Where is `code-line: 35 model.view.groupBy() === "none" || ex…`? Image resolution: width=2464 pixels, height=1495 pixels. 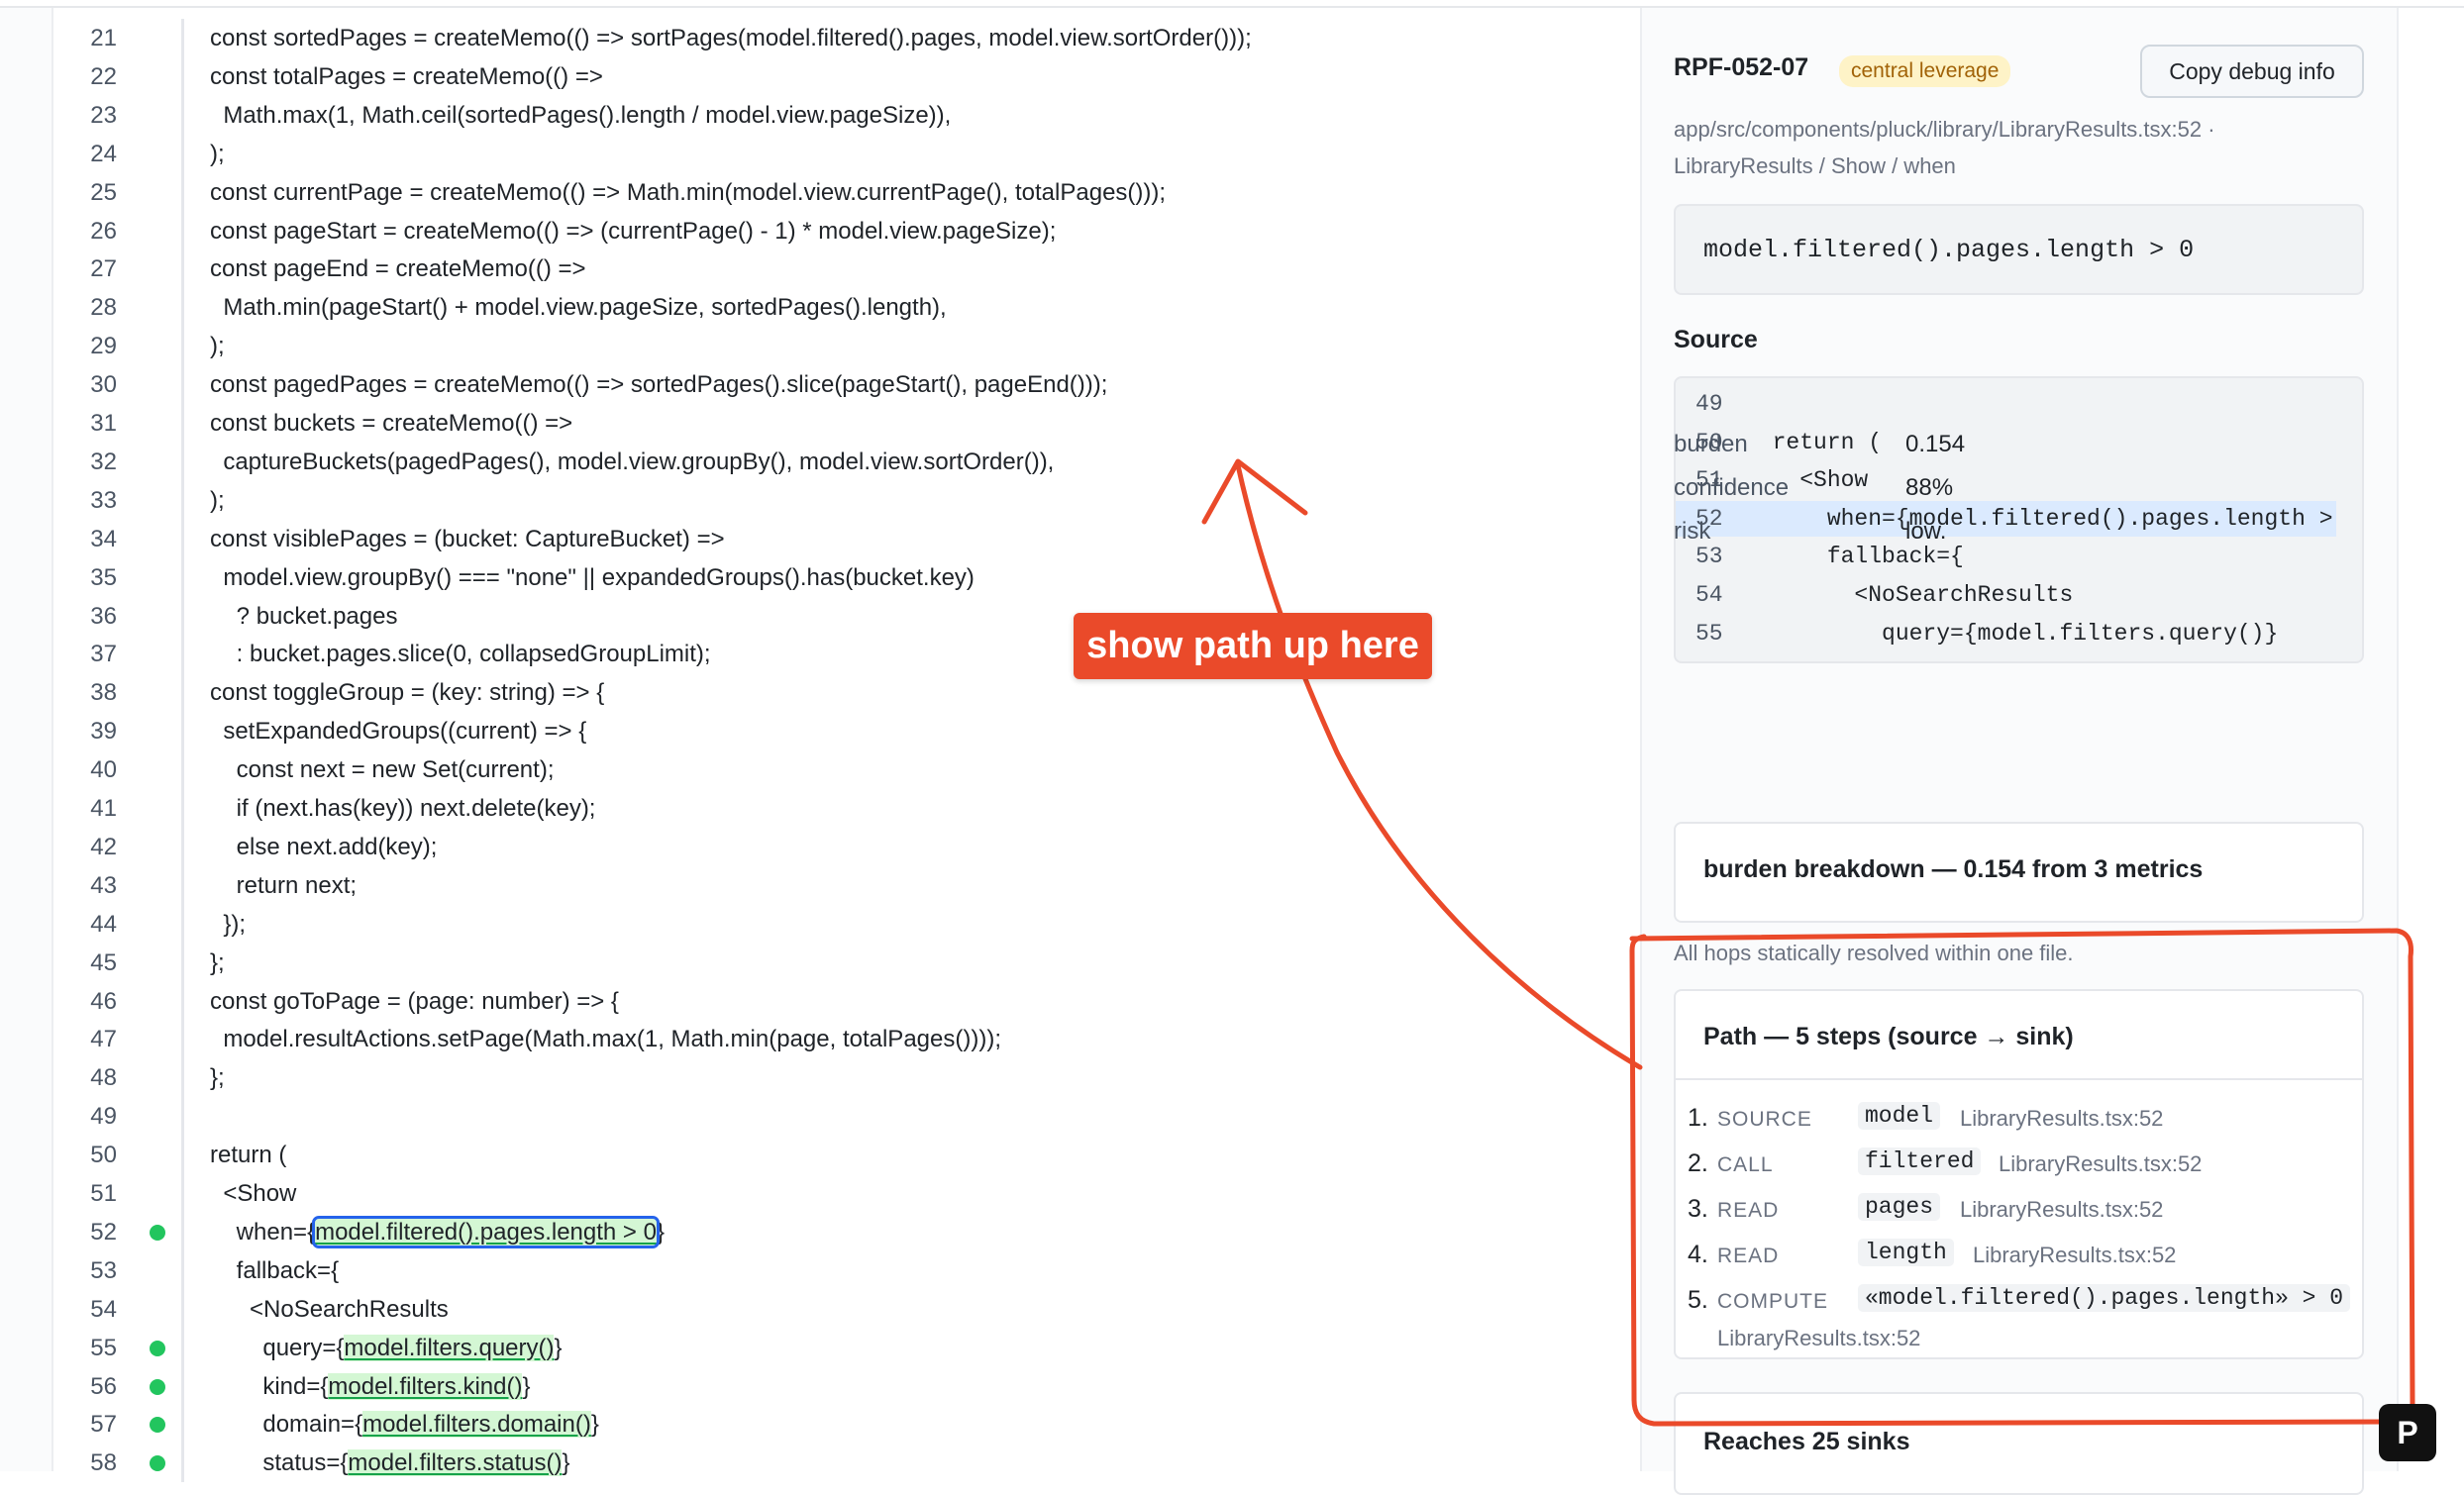 code-line: 35 model.view.groupBy() === "none" || ex… is located at coordinates (846, 577).